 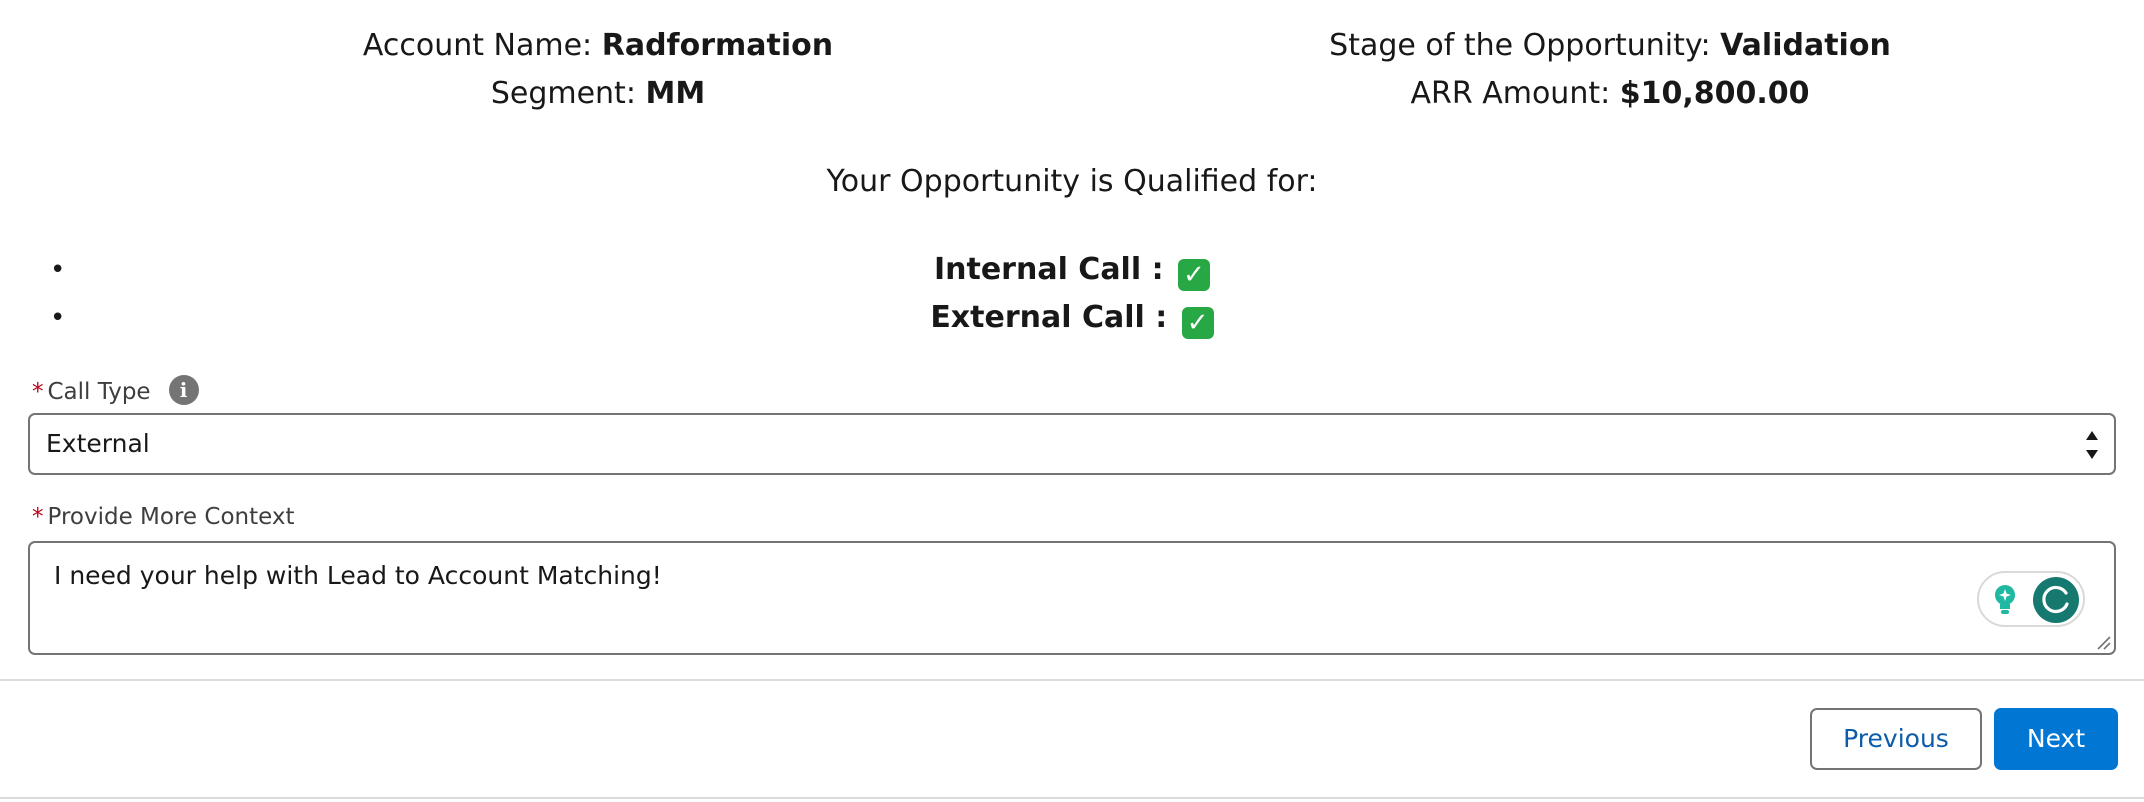 What do you see at coordinates (1525, 45) in the screenshot?
I see `stage-label: Stage of the Opportunity:` at bounding box center [1525, 45].